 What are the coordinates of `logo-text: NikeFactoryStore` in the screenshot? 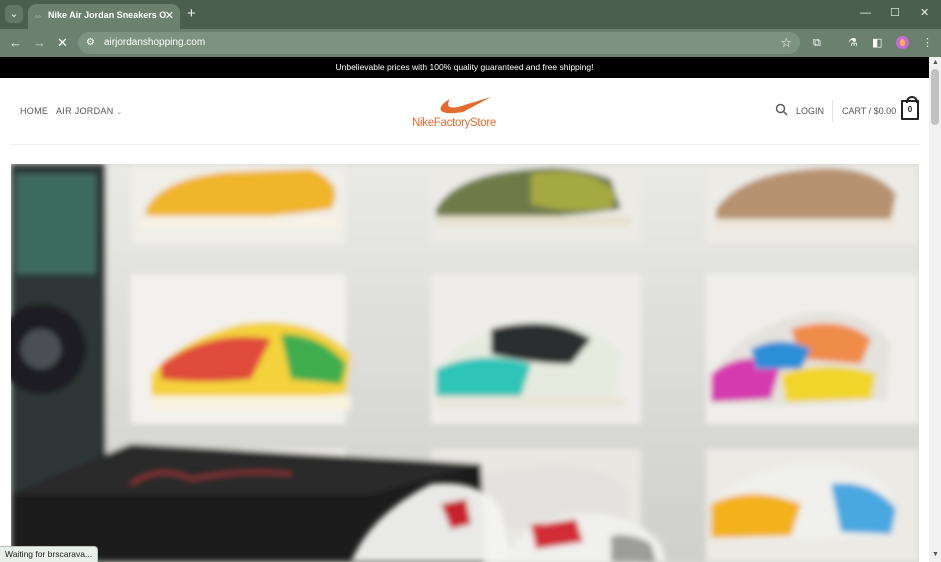 It's located at (454, 123).